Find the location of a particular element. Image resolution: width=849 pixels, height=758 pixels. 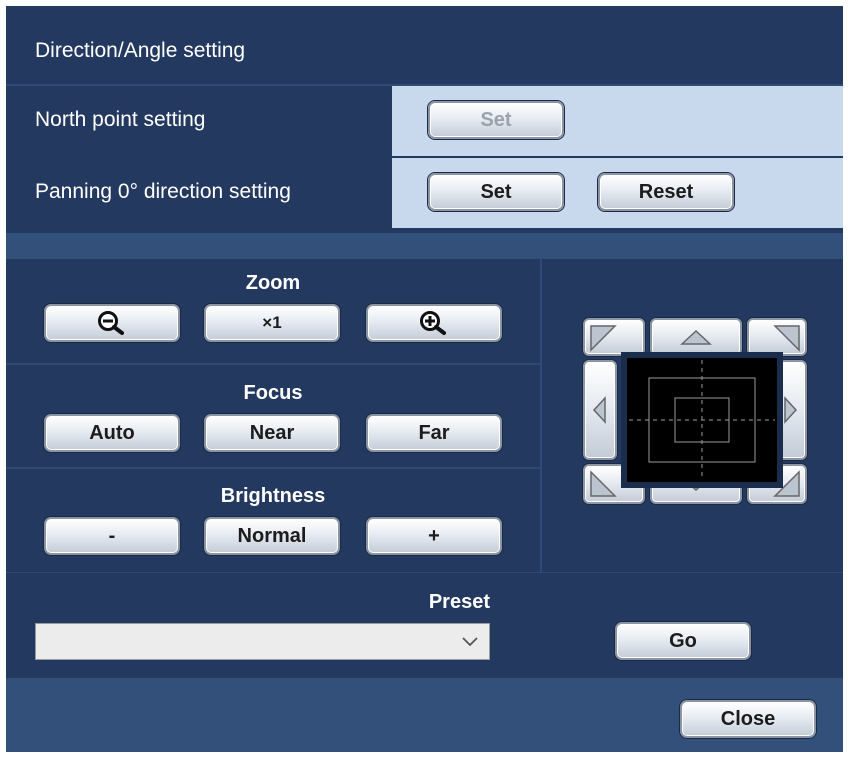

dialog-title: Direction/Angle setting is located at coordinates (140, 50).